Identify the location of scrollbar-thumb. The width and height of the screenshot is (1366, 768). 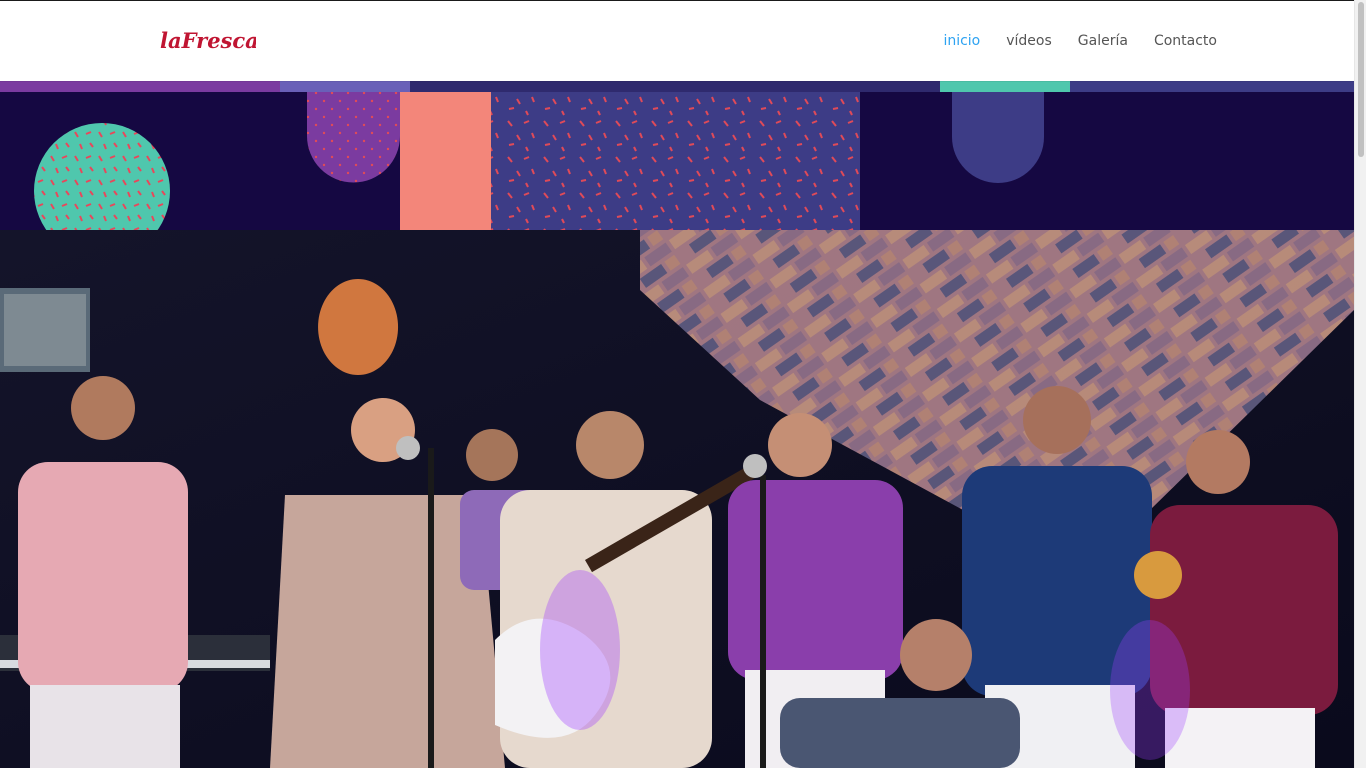
(1361, 79).